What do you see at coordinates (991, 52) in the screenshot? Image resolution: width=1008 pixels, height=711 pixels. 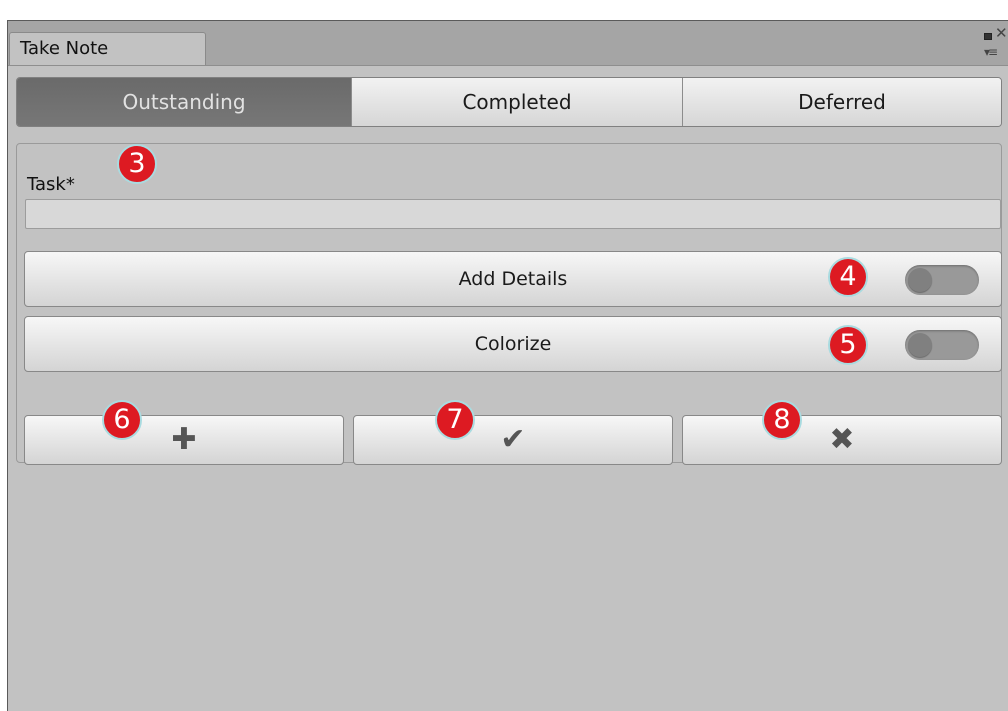 I see `window-menu-icon: ▾≡` at bounding box center [991, 52].